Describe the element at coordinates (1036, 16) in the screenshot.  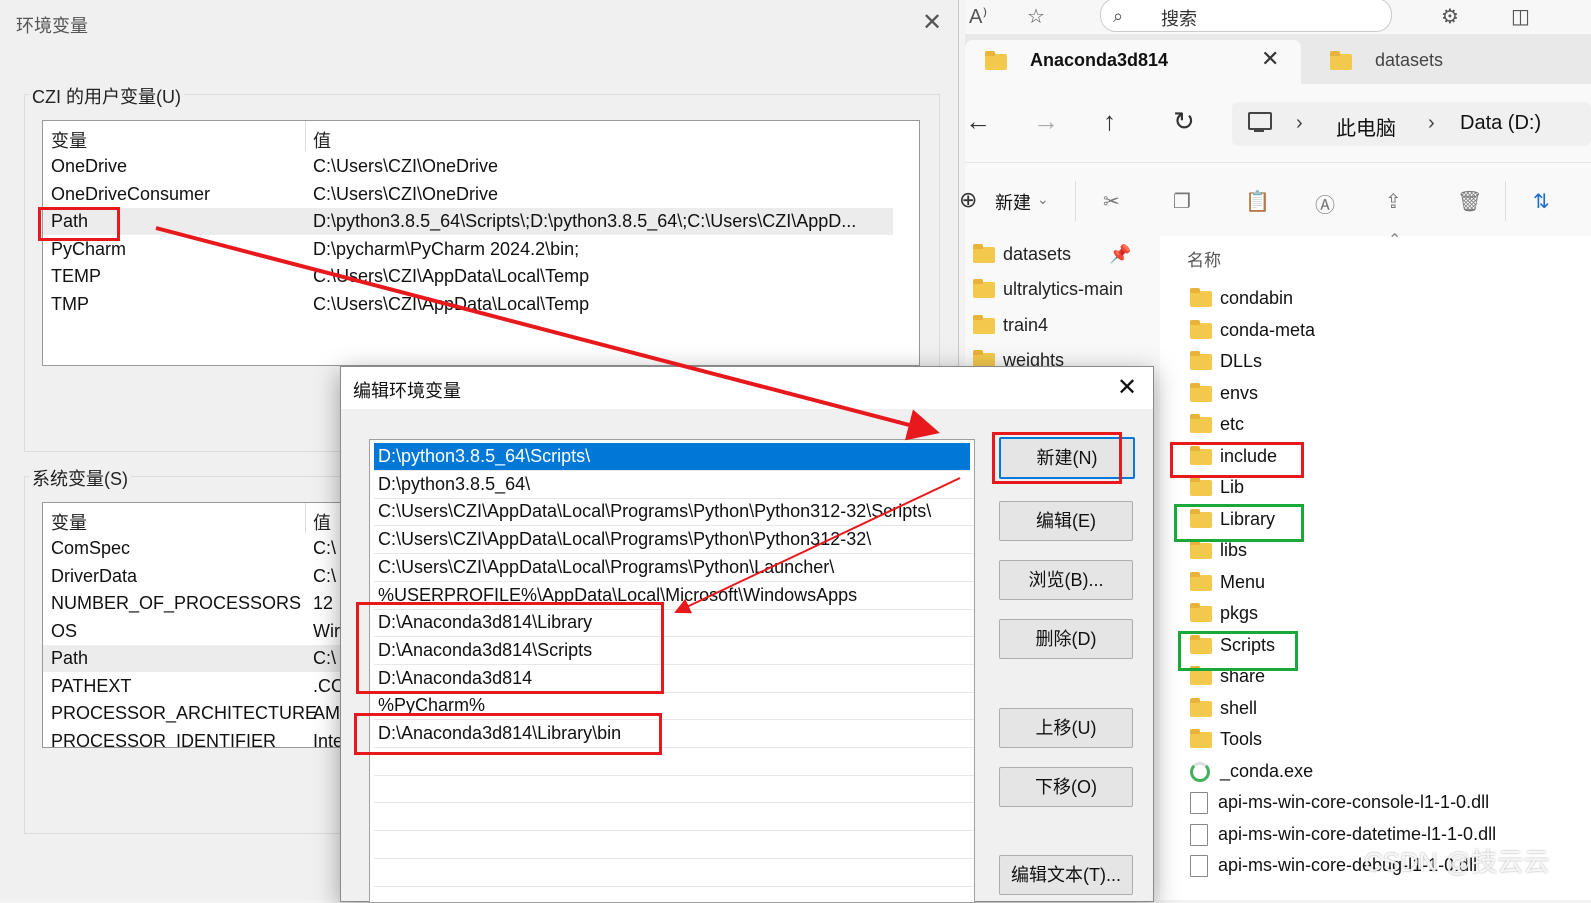
I see `favorite-star-icon: ☆` at that location.